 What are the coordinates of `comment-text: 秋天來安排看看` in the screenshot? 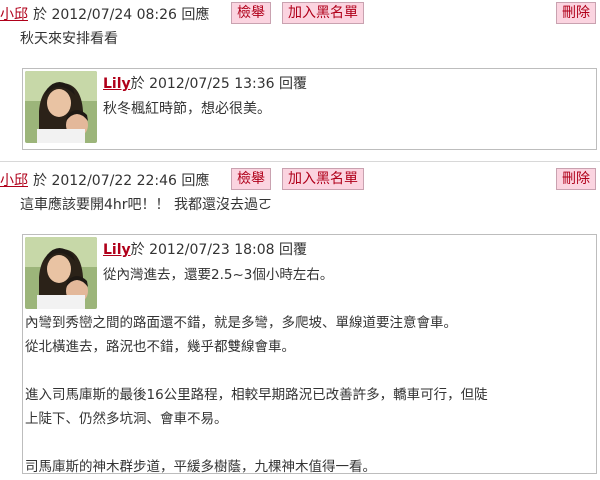 It's located at (69, 39).